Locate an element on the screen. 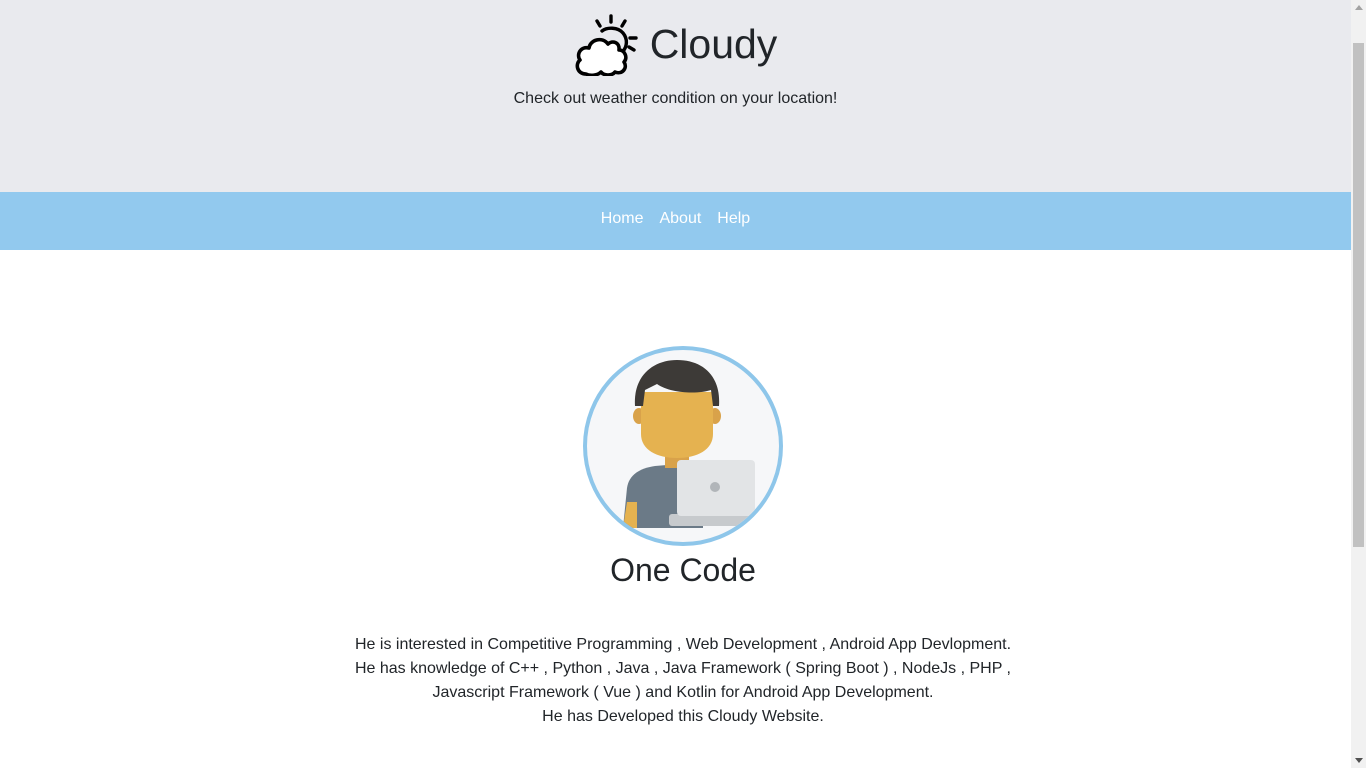  cloud-sun-icon is located at coordinates (606, 45).